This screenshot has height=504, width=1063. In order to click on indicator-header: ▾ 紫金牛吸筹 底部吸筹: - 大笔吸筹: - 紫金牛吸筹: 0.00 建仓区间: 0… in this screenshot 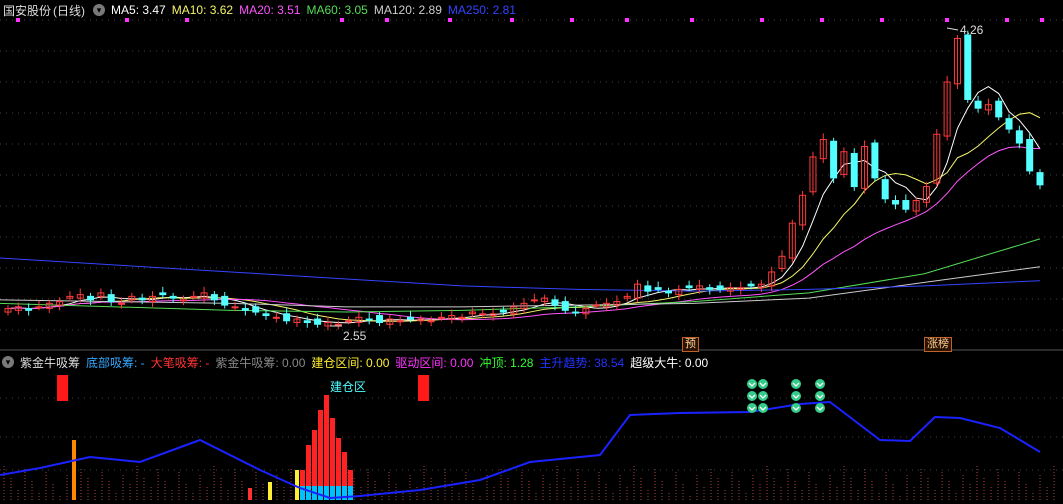, I will do `click(360, 362)`.